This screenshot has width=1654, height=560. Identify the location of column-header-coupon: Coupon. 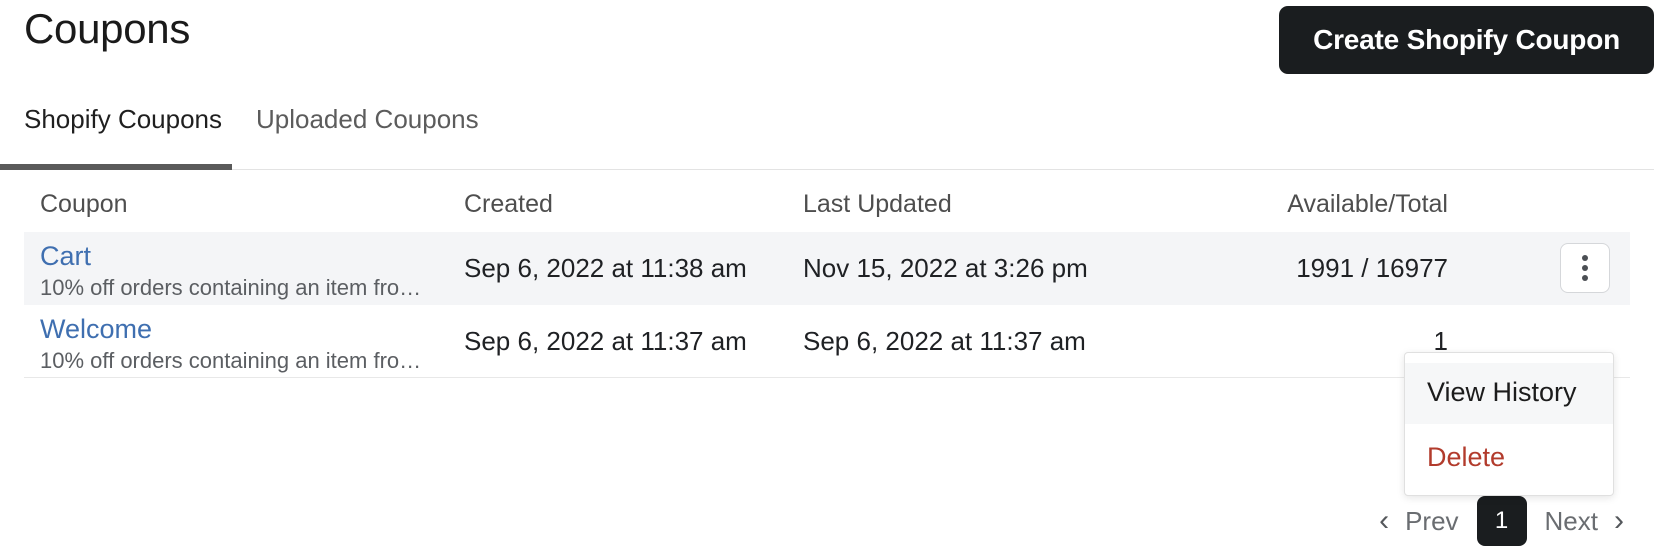
(84, 204).